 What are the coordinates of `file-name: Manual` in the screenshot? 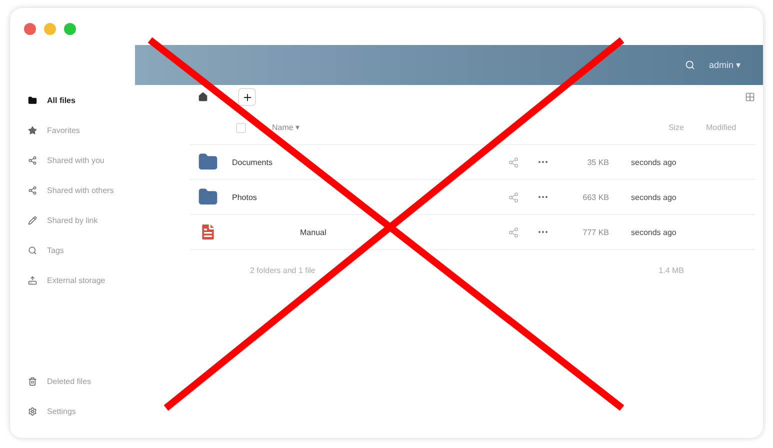 It's located at (313, 232).